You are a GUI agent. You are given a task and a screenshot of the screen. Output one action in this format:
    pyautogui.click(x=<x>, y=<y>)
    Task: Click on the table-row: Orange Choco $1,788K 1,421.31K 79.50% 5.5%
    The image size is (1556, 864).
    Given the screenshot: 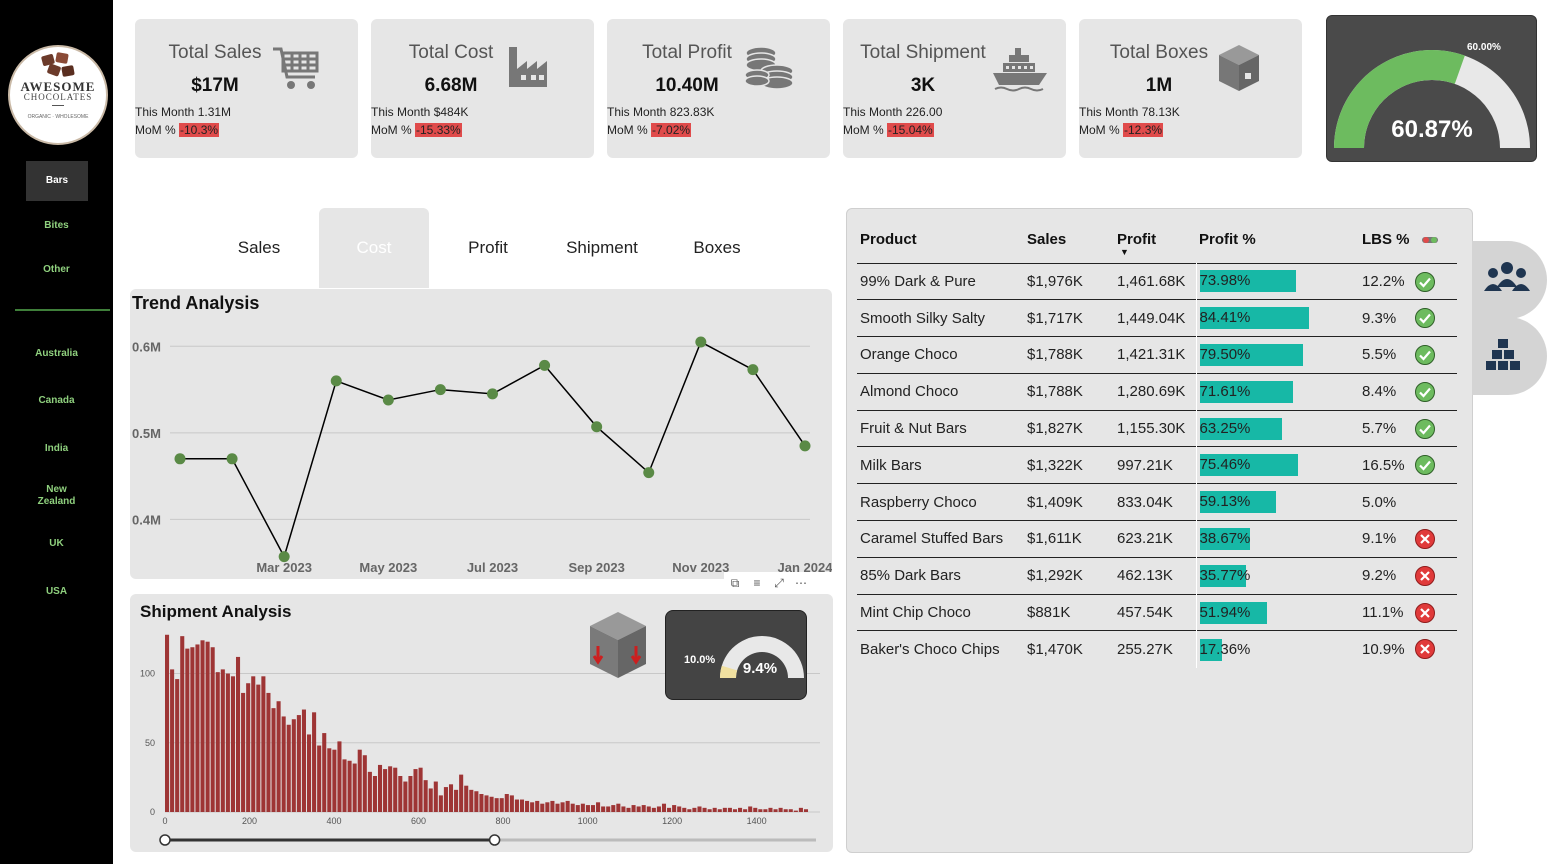 What is the action you would take?
    pyautogui.click(x=1157, y=355)
    